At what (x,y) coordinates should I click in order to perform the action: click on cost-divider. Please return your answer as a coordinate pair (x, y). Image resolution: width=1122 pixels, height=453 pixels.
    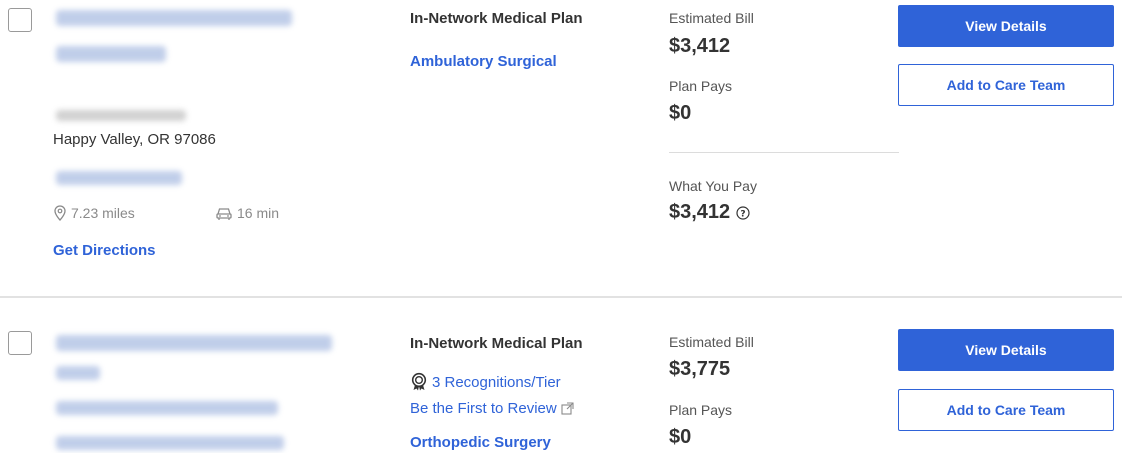
    Looking at the image, I should click on (784, 152).